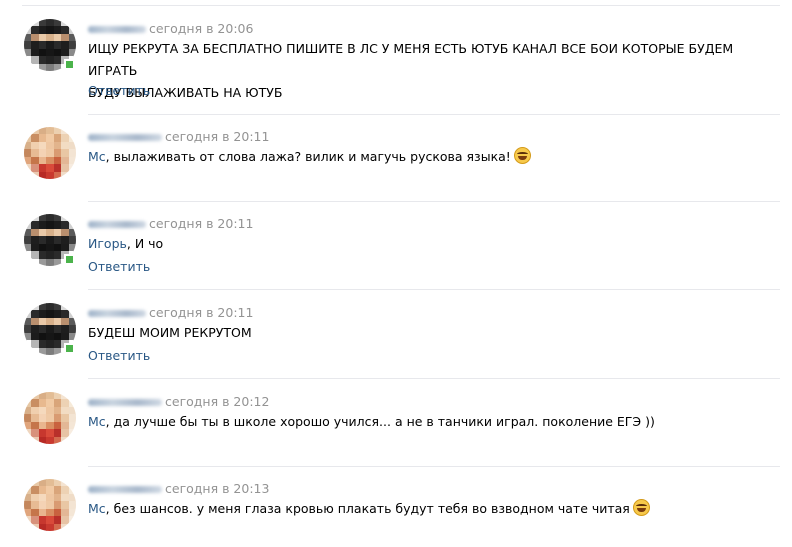 Image resolution: width=792 pixels, height=547 pixels. What do you see at coordinates (145, 243) in the screenshot?
I see `comment-text-body: , И чо` at bounding box center [145, 243].